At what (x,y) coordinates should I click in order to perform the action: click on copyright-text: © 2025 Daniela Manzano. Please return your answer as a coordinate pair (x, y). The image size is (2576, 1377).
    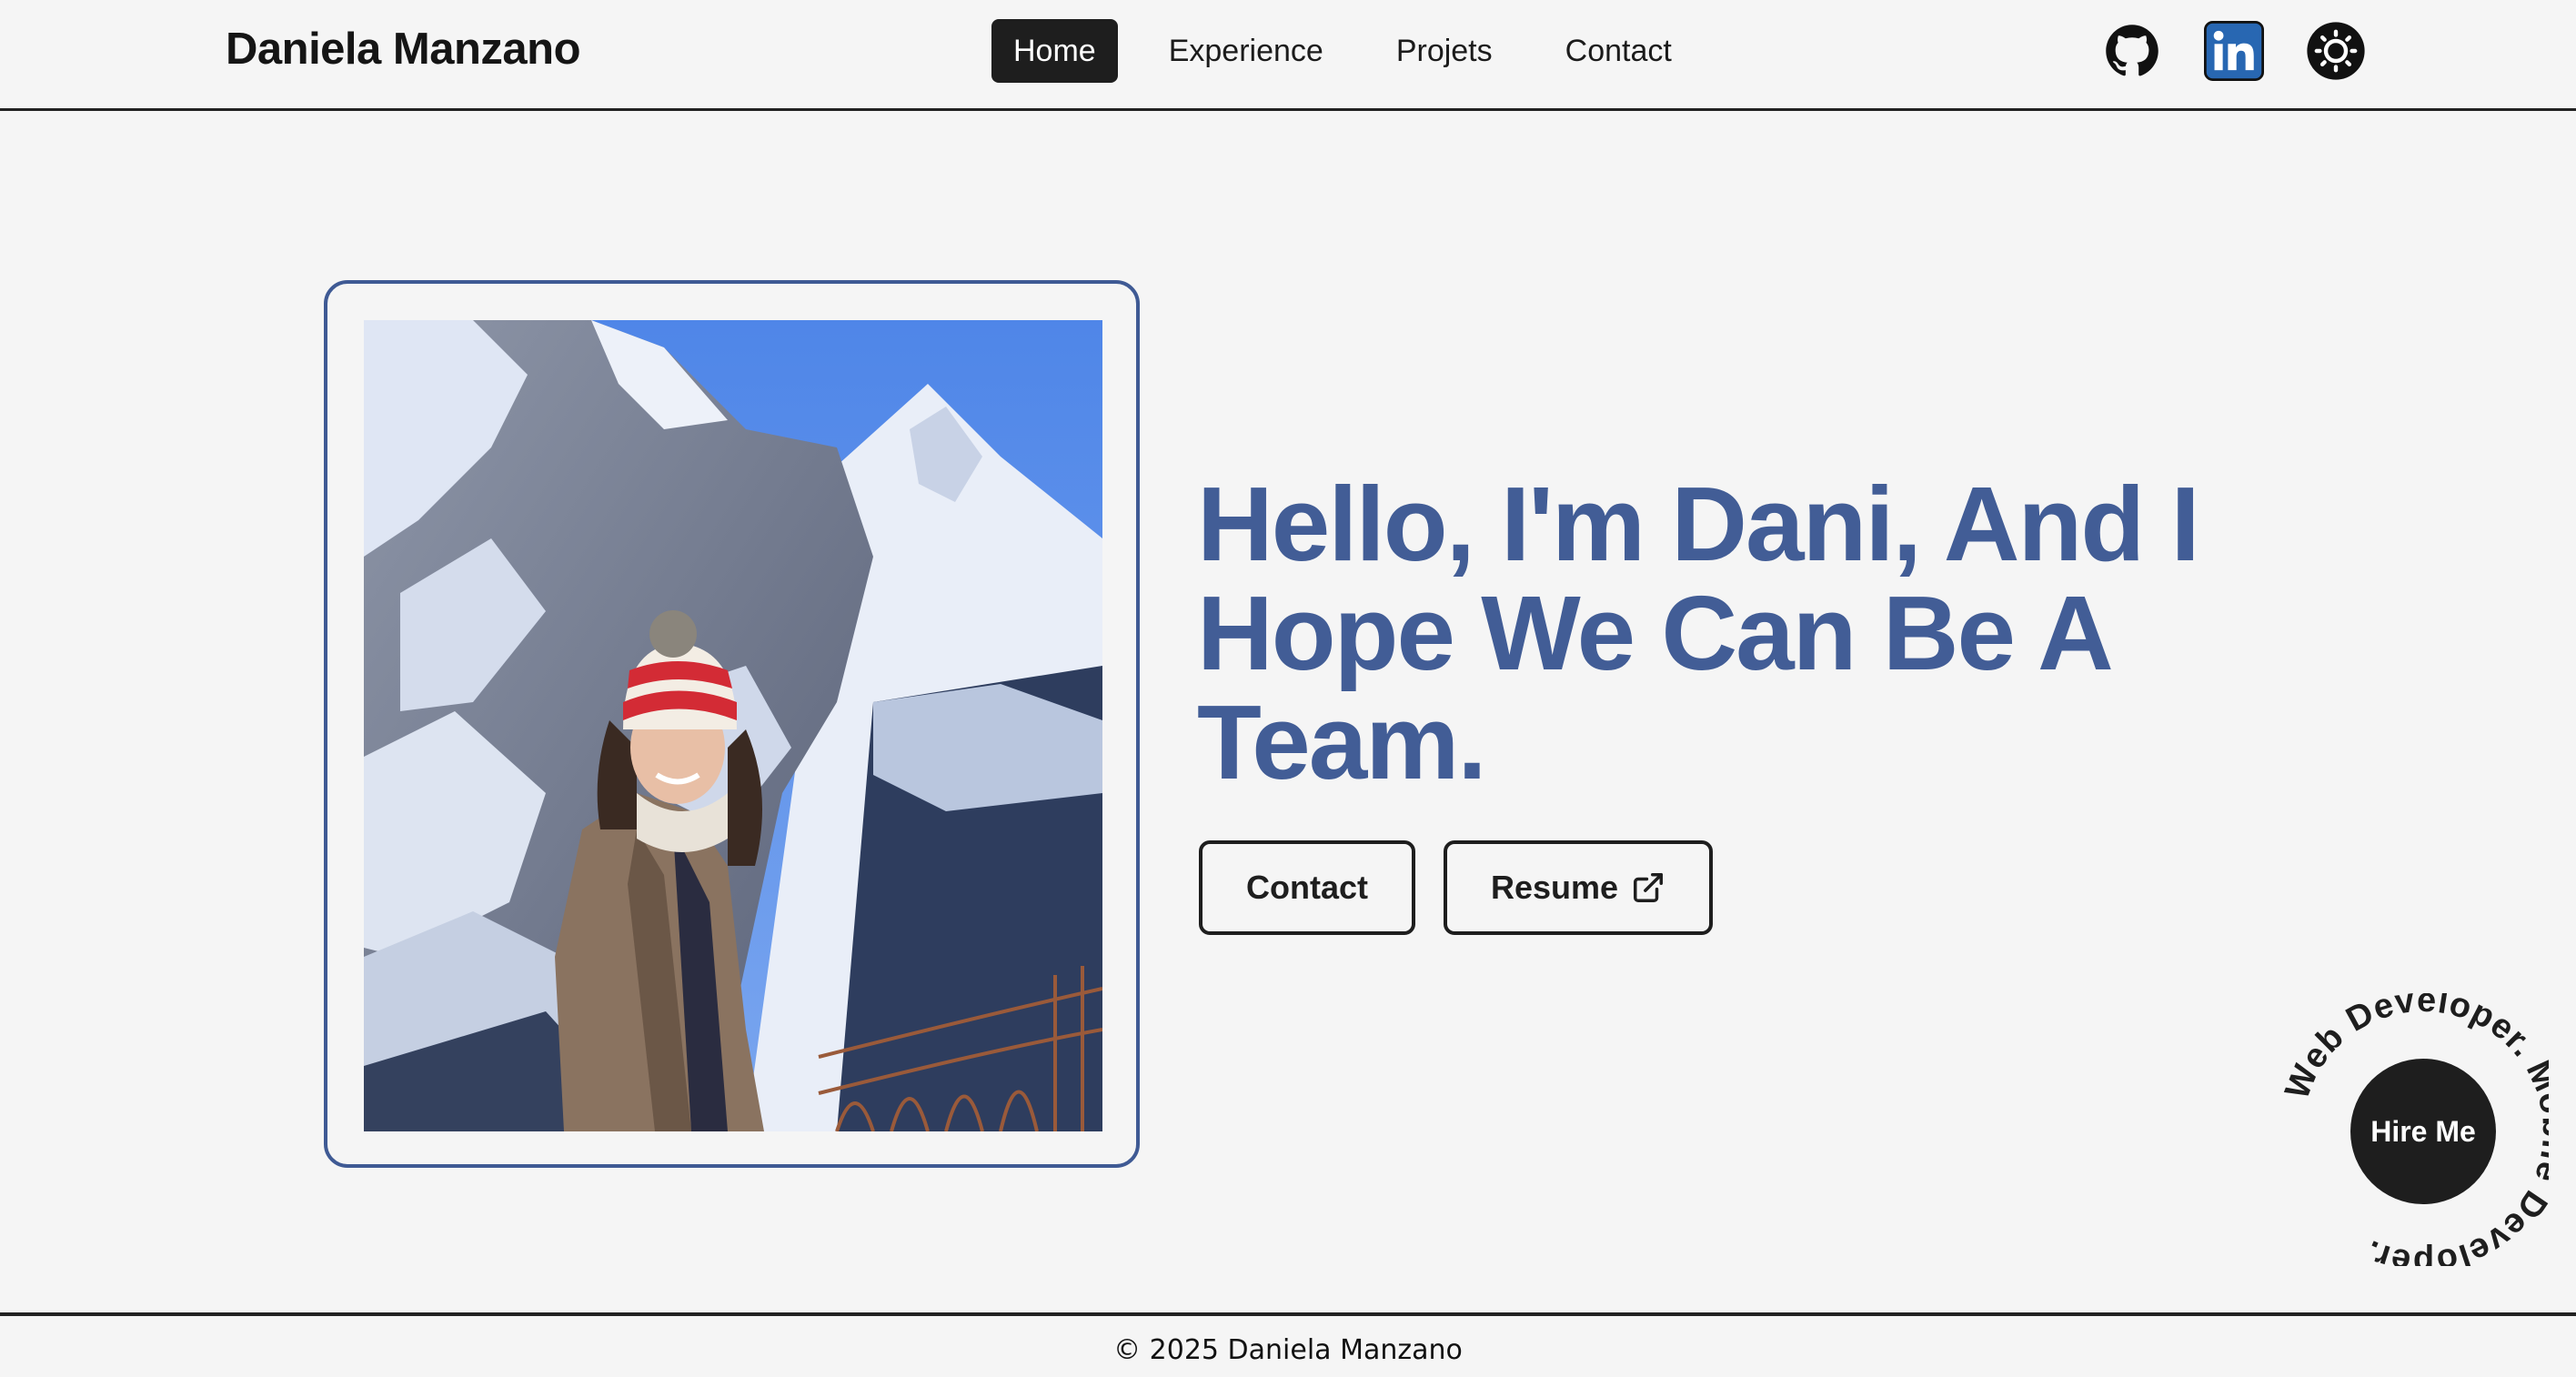
    Looking at the image, I should click on (1288, 1350).